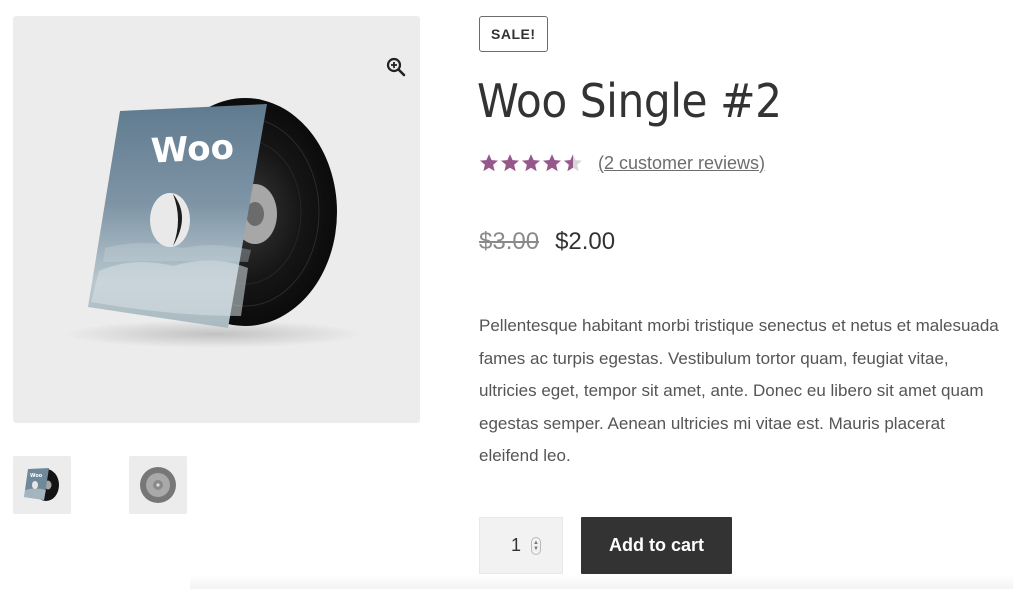 This screenshot has height=589, width=1013. I want to click on quantity-stepper: 1 ▲ ▼, so click(521, 545).